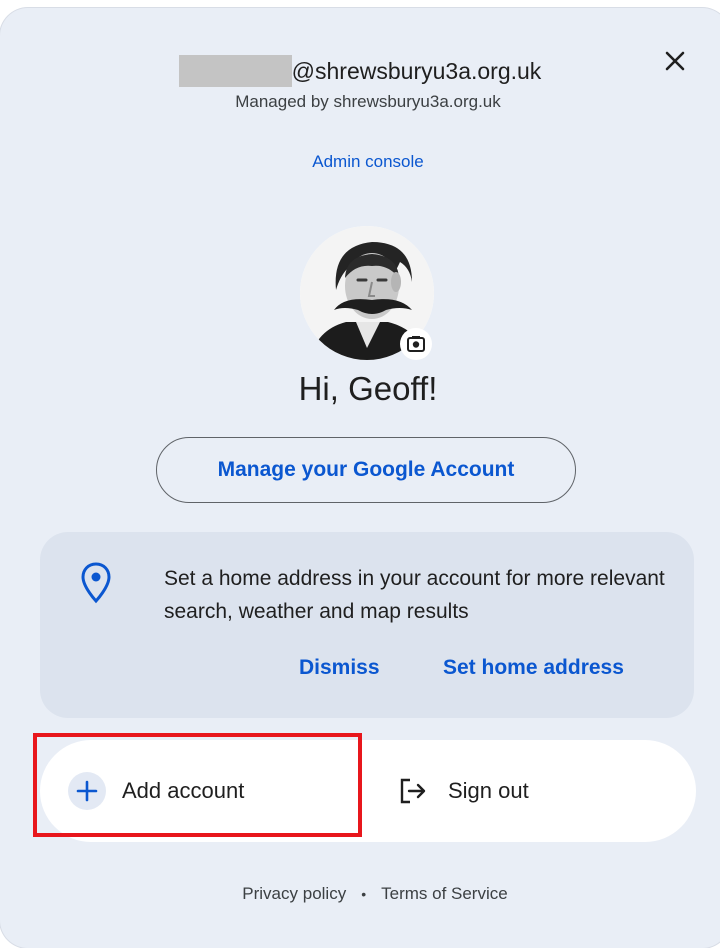  Describe the element at coordinates (413, 791) in the screenshot. I see `sign-out-icon` at that location.